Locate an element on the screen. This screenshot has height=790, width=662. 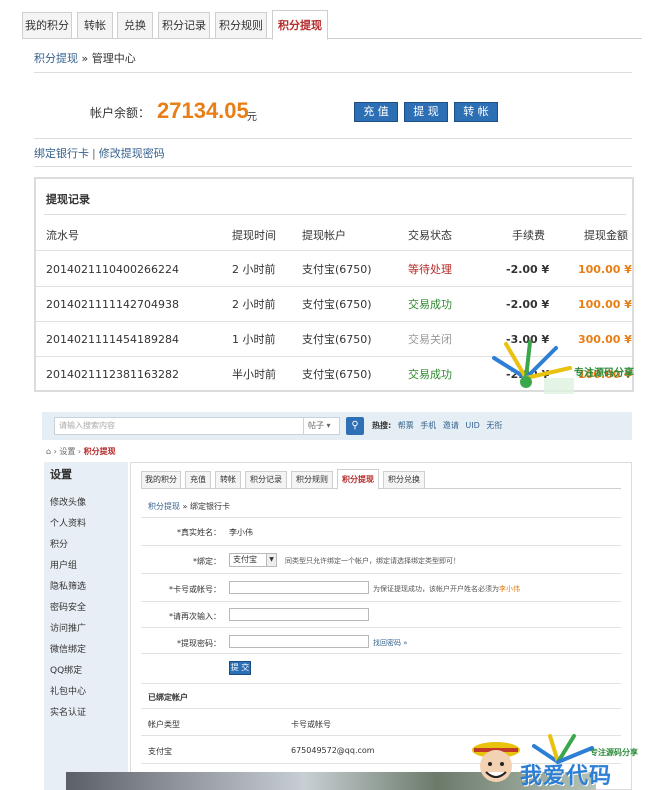
sidebar-item-wechat: 微信绑定 is located at coordinates (68, 648).